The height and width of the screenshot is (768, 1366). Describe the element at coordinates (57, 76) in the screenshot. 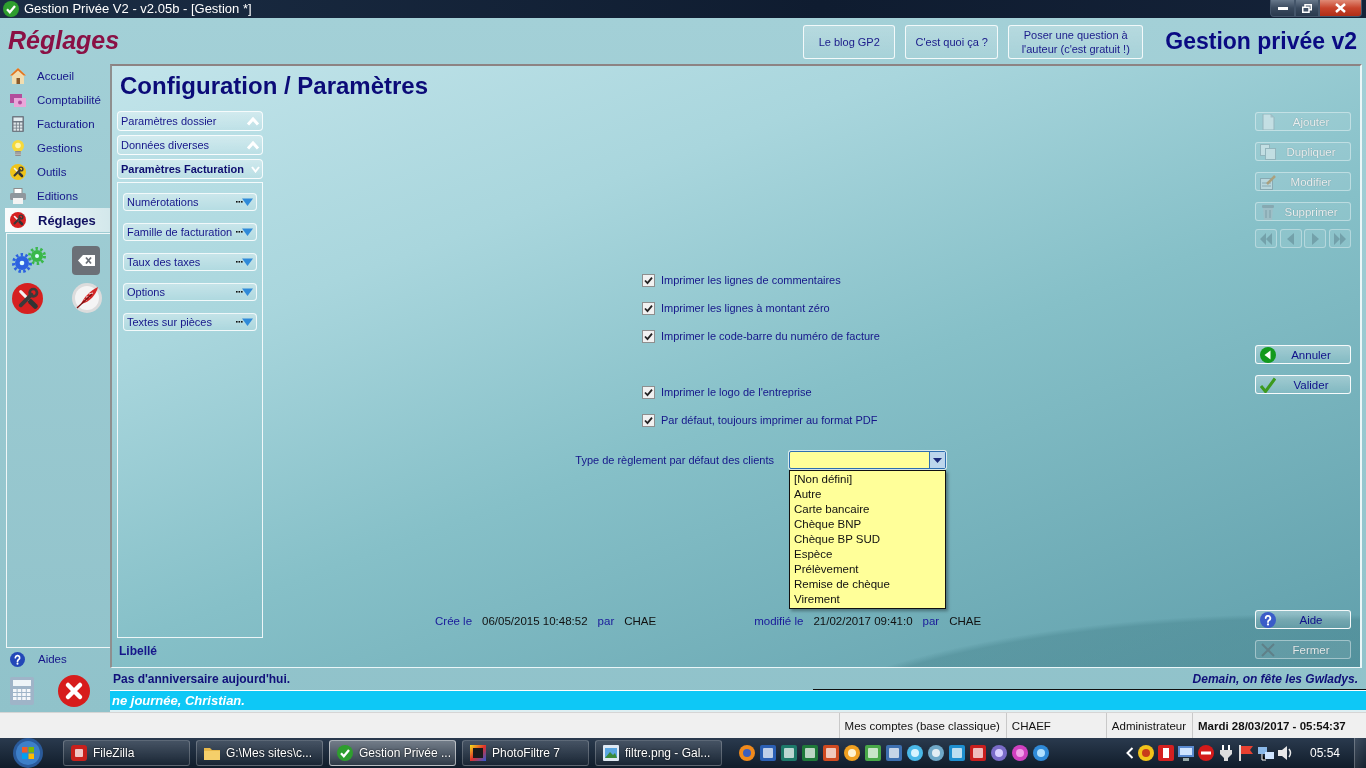

I see `sidebar-item: Accueil` at that location.